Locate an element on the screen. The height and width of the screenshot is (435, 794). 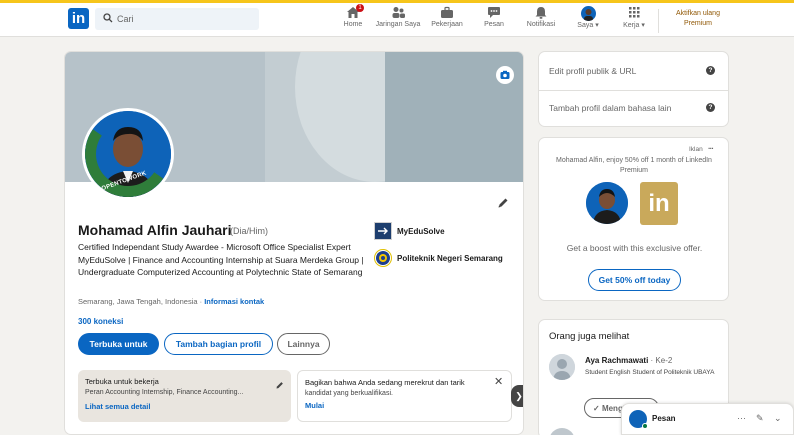
person-name: Aya Rachmawati · Ke-2 is located at coordinates (628, 360).